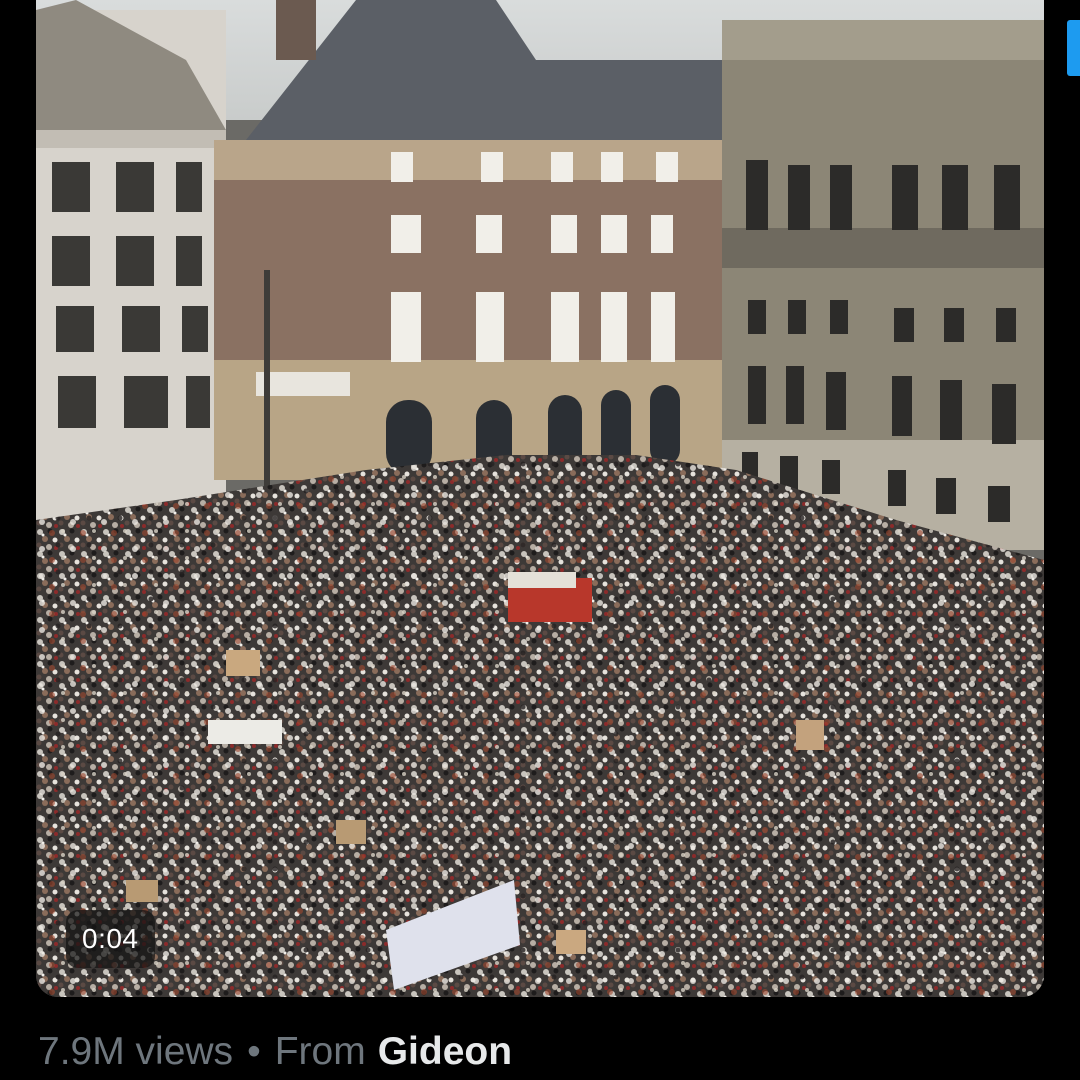 The image size is (1080, 1080). Describe the element at coordinates (320, 1051) in the screenshot. I see `from-label: From` at that location.